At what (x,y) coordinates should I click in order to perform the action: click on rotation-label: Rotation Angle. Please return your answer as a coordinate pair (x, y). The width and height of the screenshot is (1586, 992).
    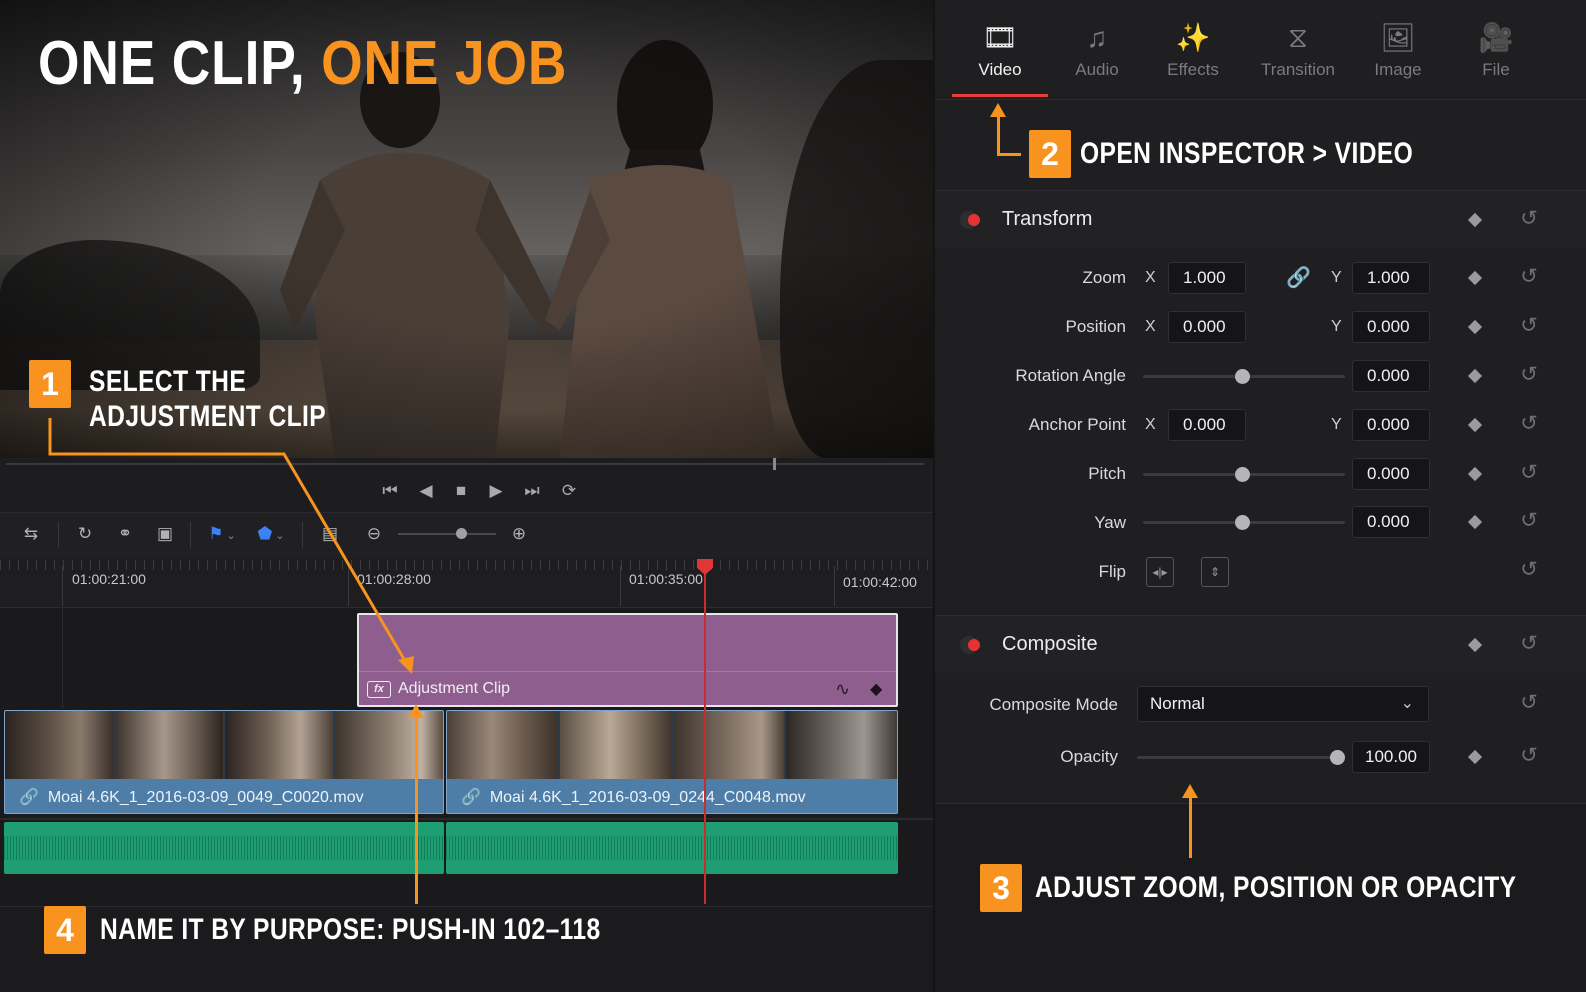
    Looking at the image, I should click on (1070, 375).